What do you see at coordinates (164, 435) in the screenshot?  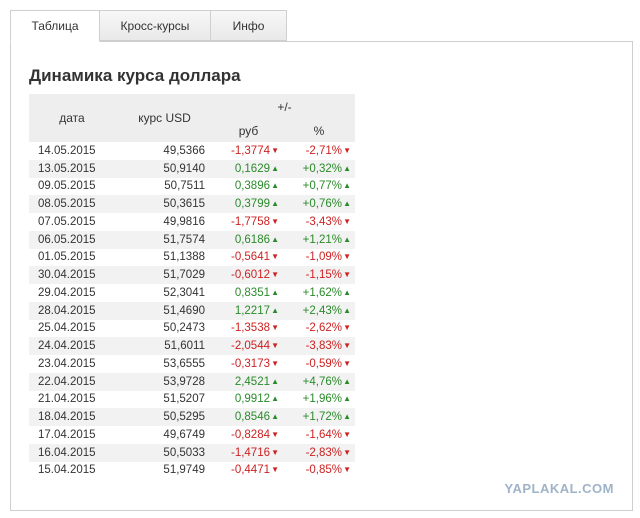 I see `cell-usd: 49,6749` at bounding box center [164, 435].